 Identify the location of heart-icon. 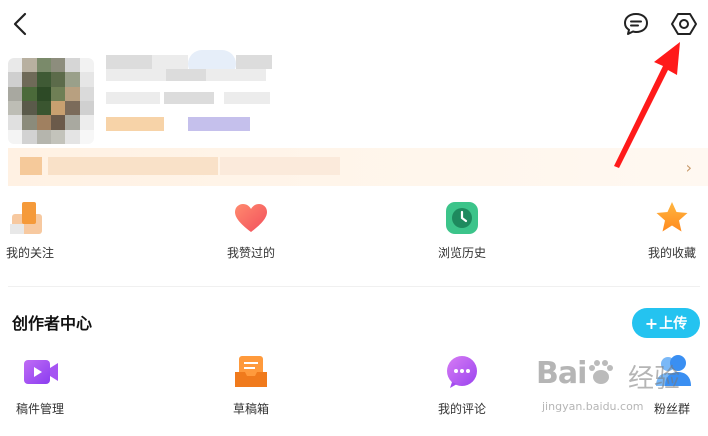
(251, 218).